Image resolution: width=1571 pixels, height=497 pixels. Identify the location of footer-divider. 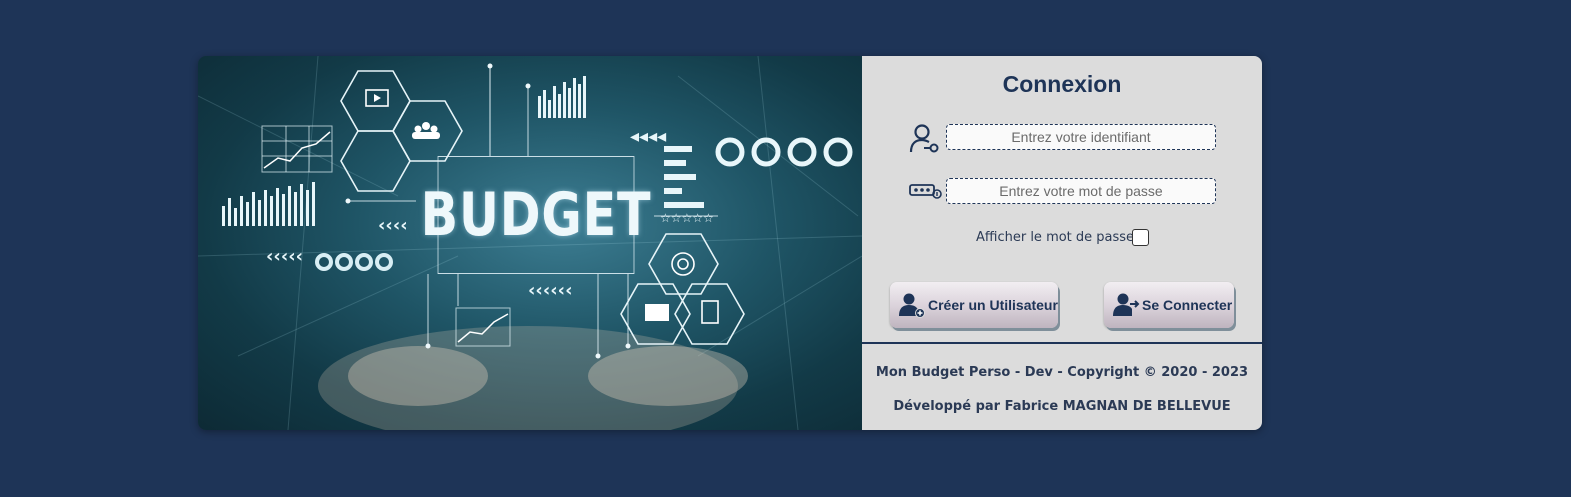
(1062, 343).